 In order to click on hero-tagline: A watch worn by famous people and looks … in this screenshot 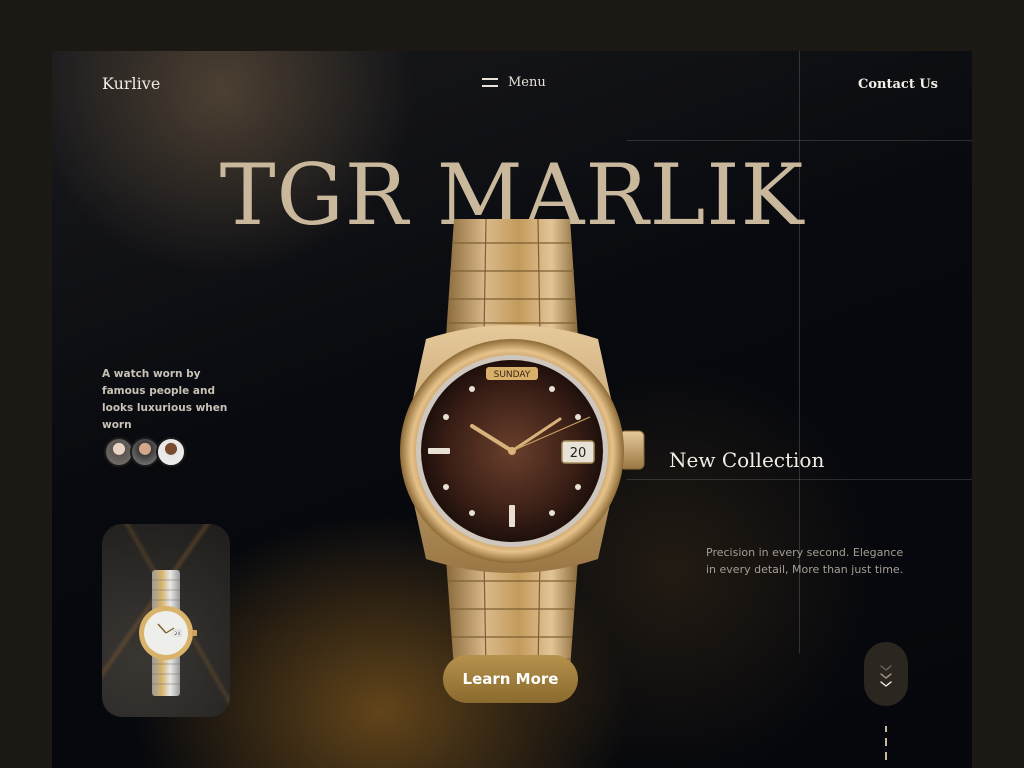, I will do `click(165, 399)`.